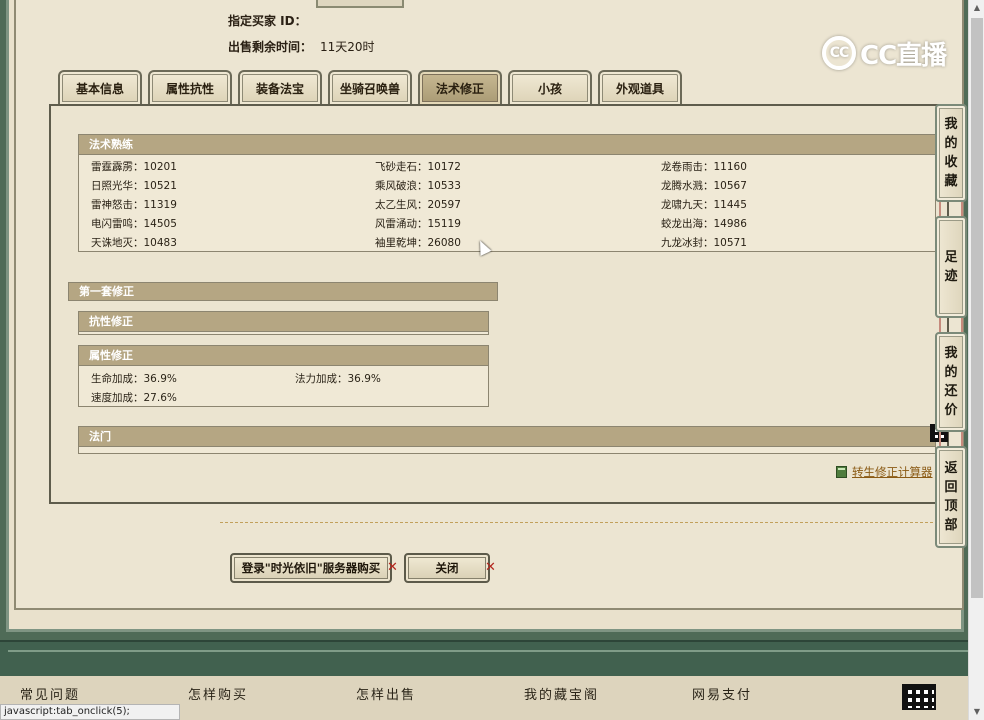  I want to click on skill-entry: 天诛地灭：10483, so click(134, 243).